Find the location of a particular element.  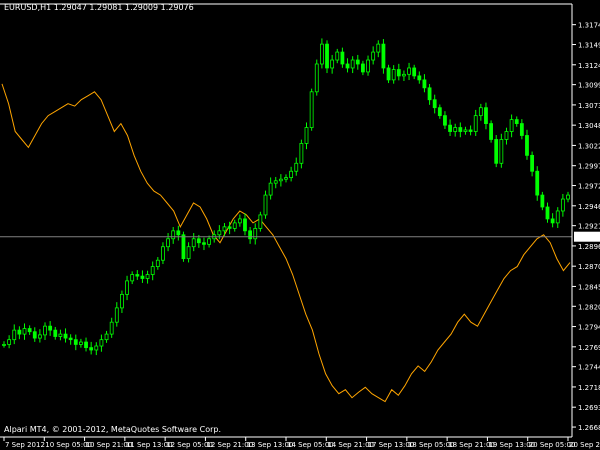

y-tick-label: 1.28705 is located at coordinates (589, 267).